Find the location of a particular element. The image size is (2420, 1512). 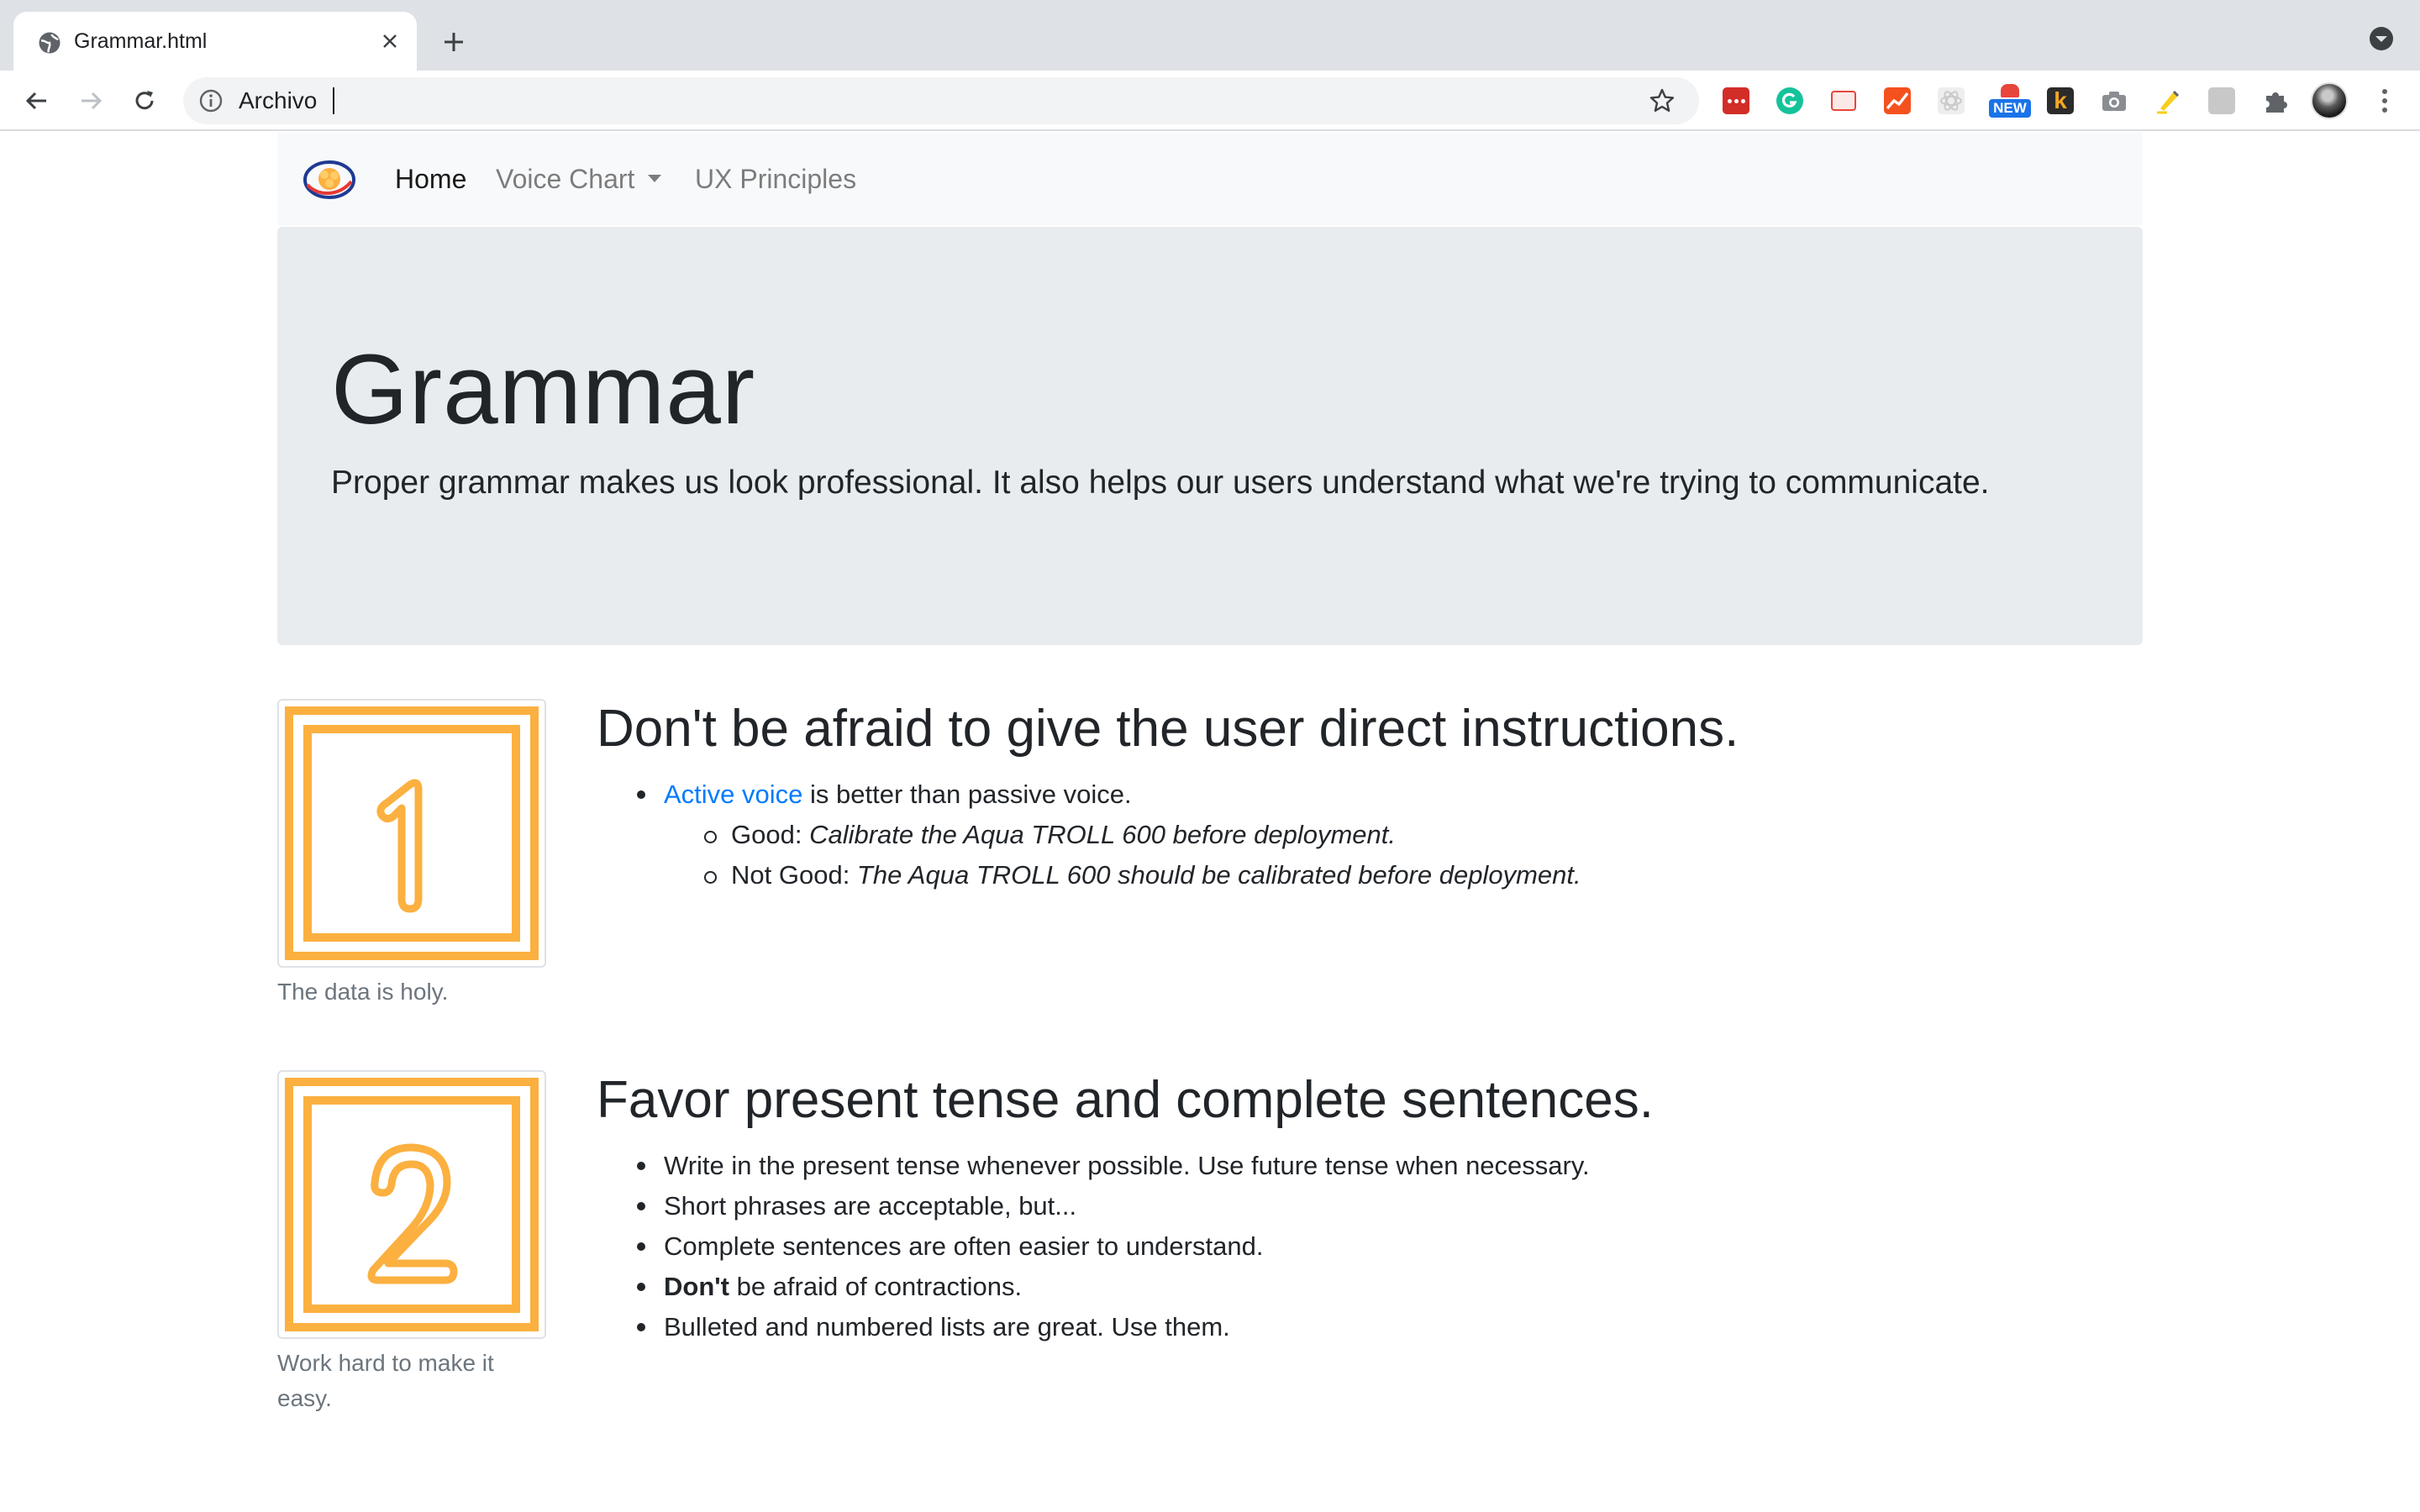

profile-avatar is located at coordinates (2329, 100).